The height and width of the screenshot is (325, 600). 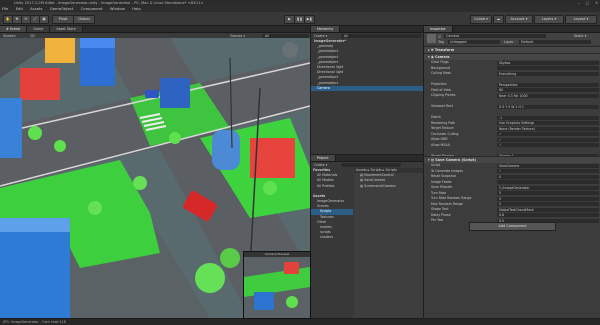 I want to click on menu-file: File, so click(x=5, y=8).